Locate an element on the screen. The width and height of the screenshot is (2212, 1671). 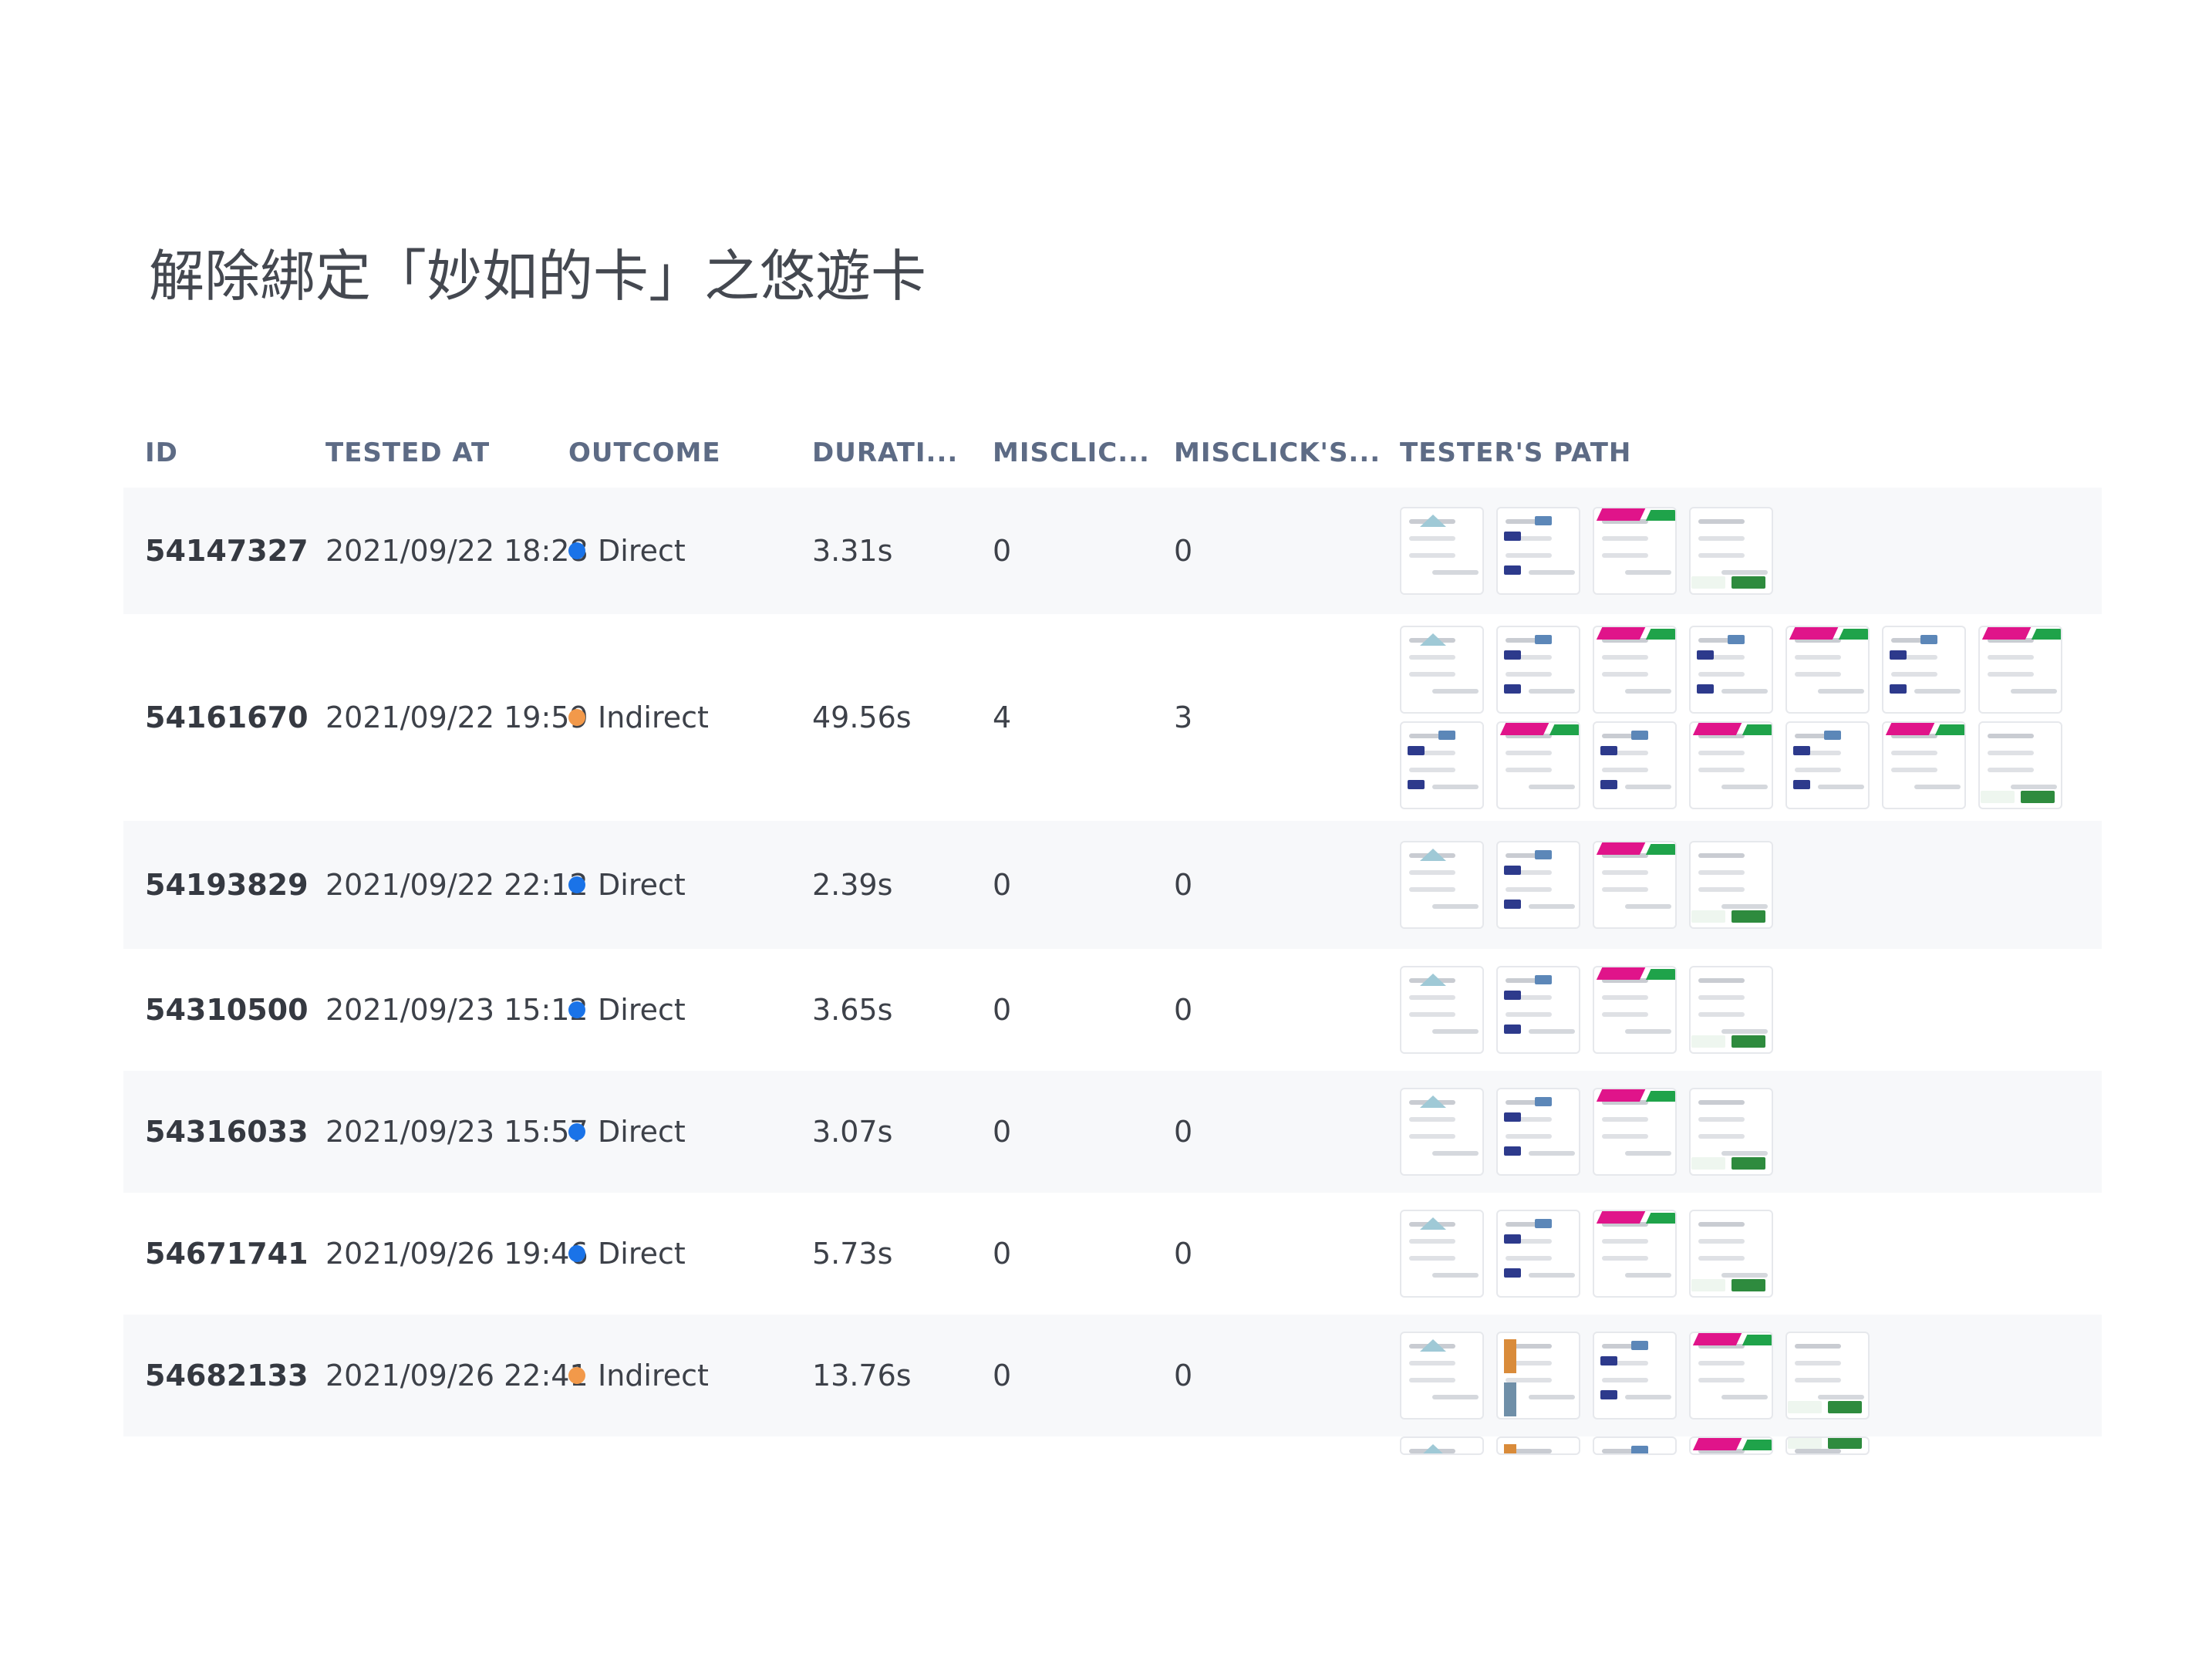
row-id: 54316033 is located at coordinates (227, 1132).